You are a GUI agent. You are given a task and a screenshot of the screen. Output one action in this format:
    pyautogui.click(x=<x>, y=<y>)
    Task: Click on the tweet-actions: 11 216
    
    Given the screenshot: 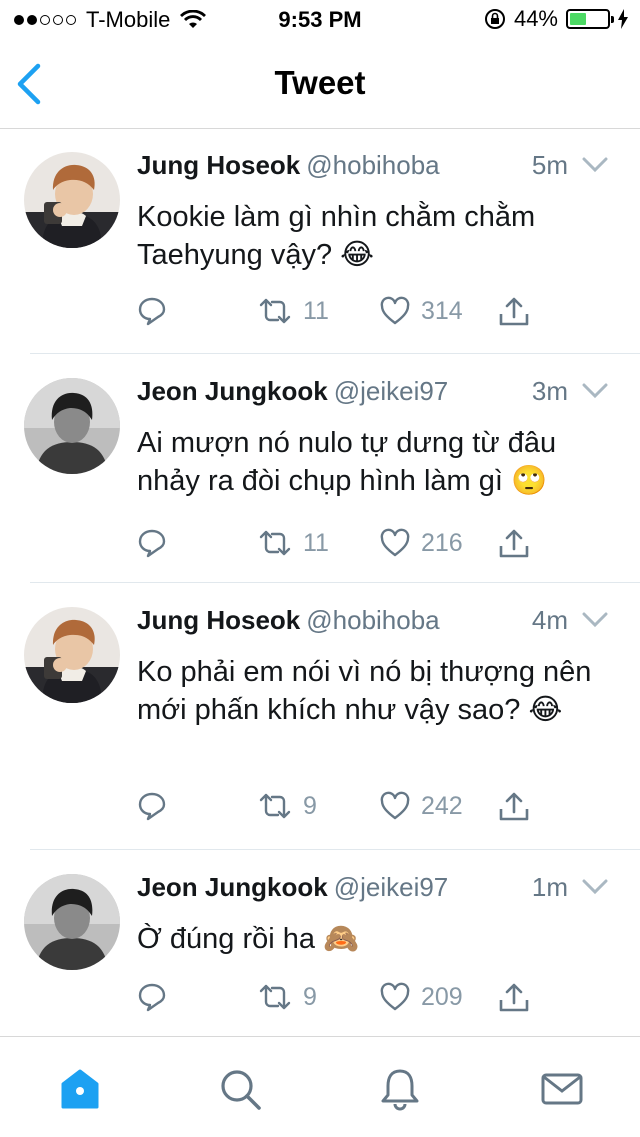 What is the action you would take?
    pyautogui.click(x=347, y=548)
    